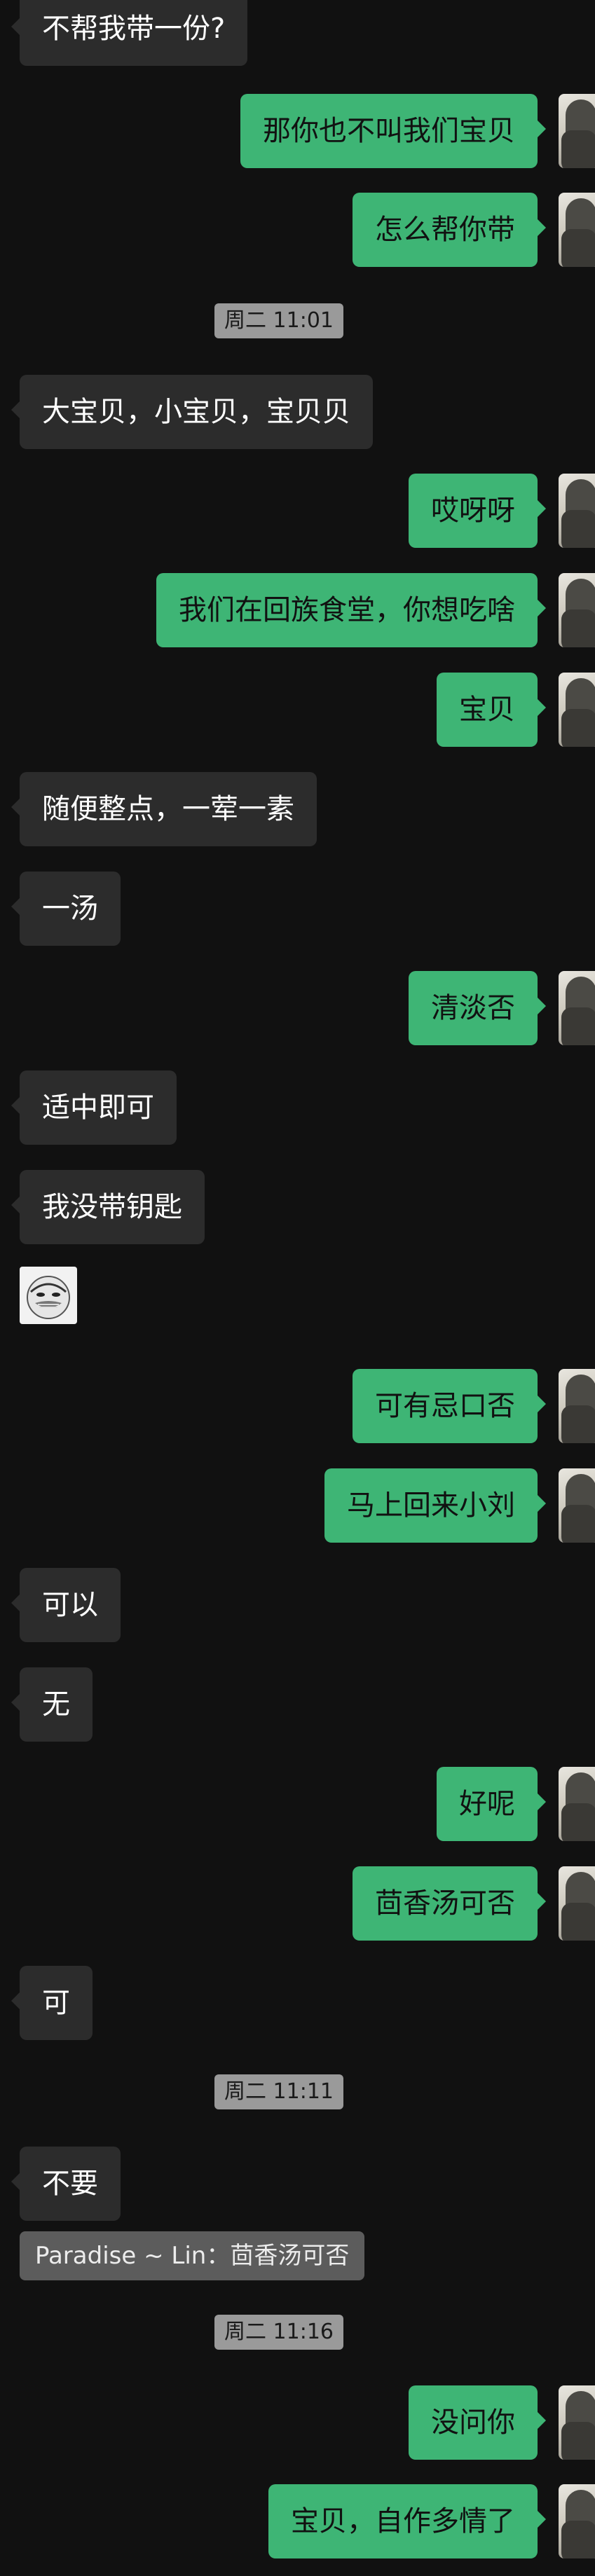  Describe the element at coordinates (278, 2091) in the screenshot. I see `timestamp: 周二 11:11` at that location.